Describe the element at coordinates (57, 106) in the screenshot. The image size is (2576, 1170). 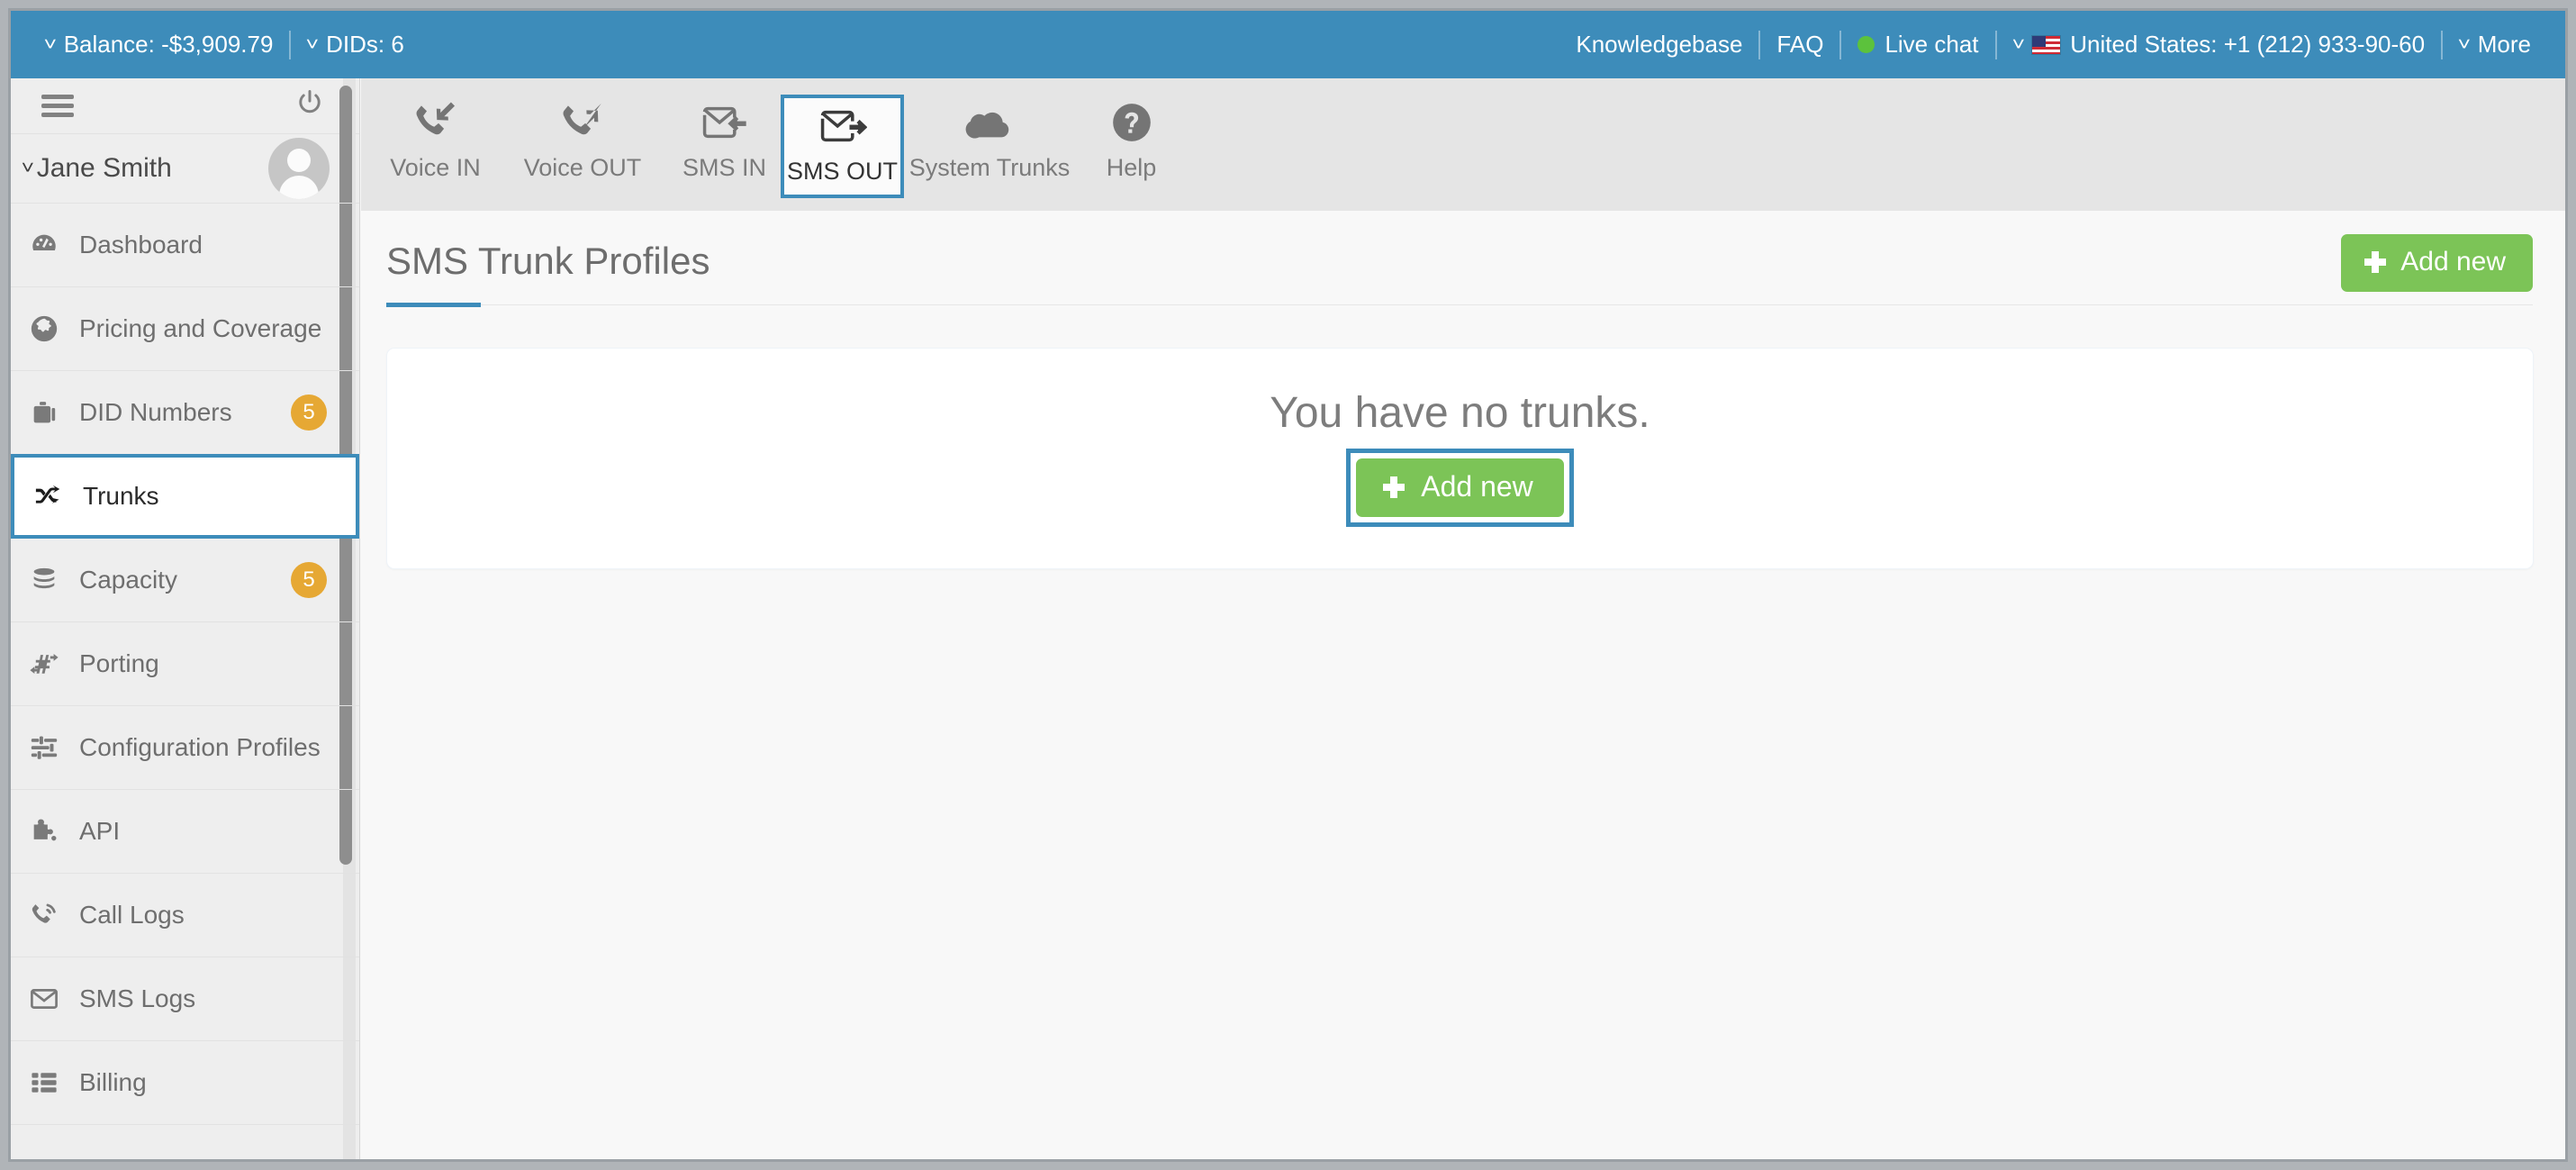
I see `hamburger-menu-icon` at that location.